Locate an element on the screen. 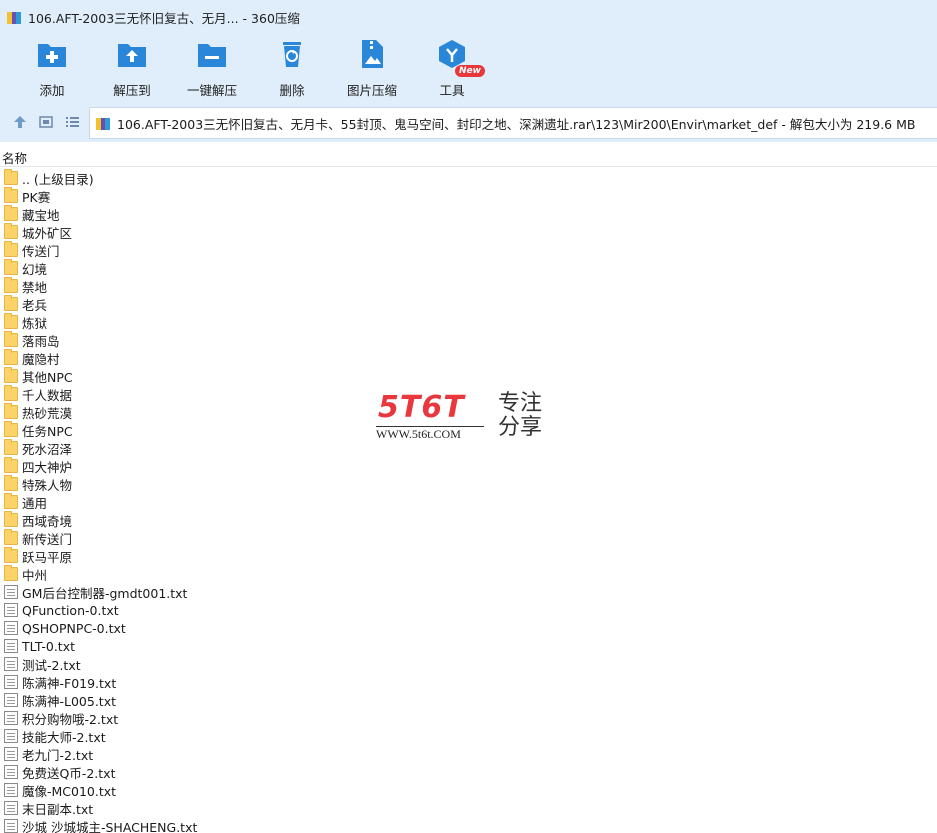 This screenshot has height=833, width=937. file-name: 西域奇境 is located at coordinates (47, 521).